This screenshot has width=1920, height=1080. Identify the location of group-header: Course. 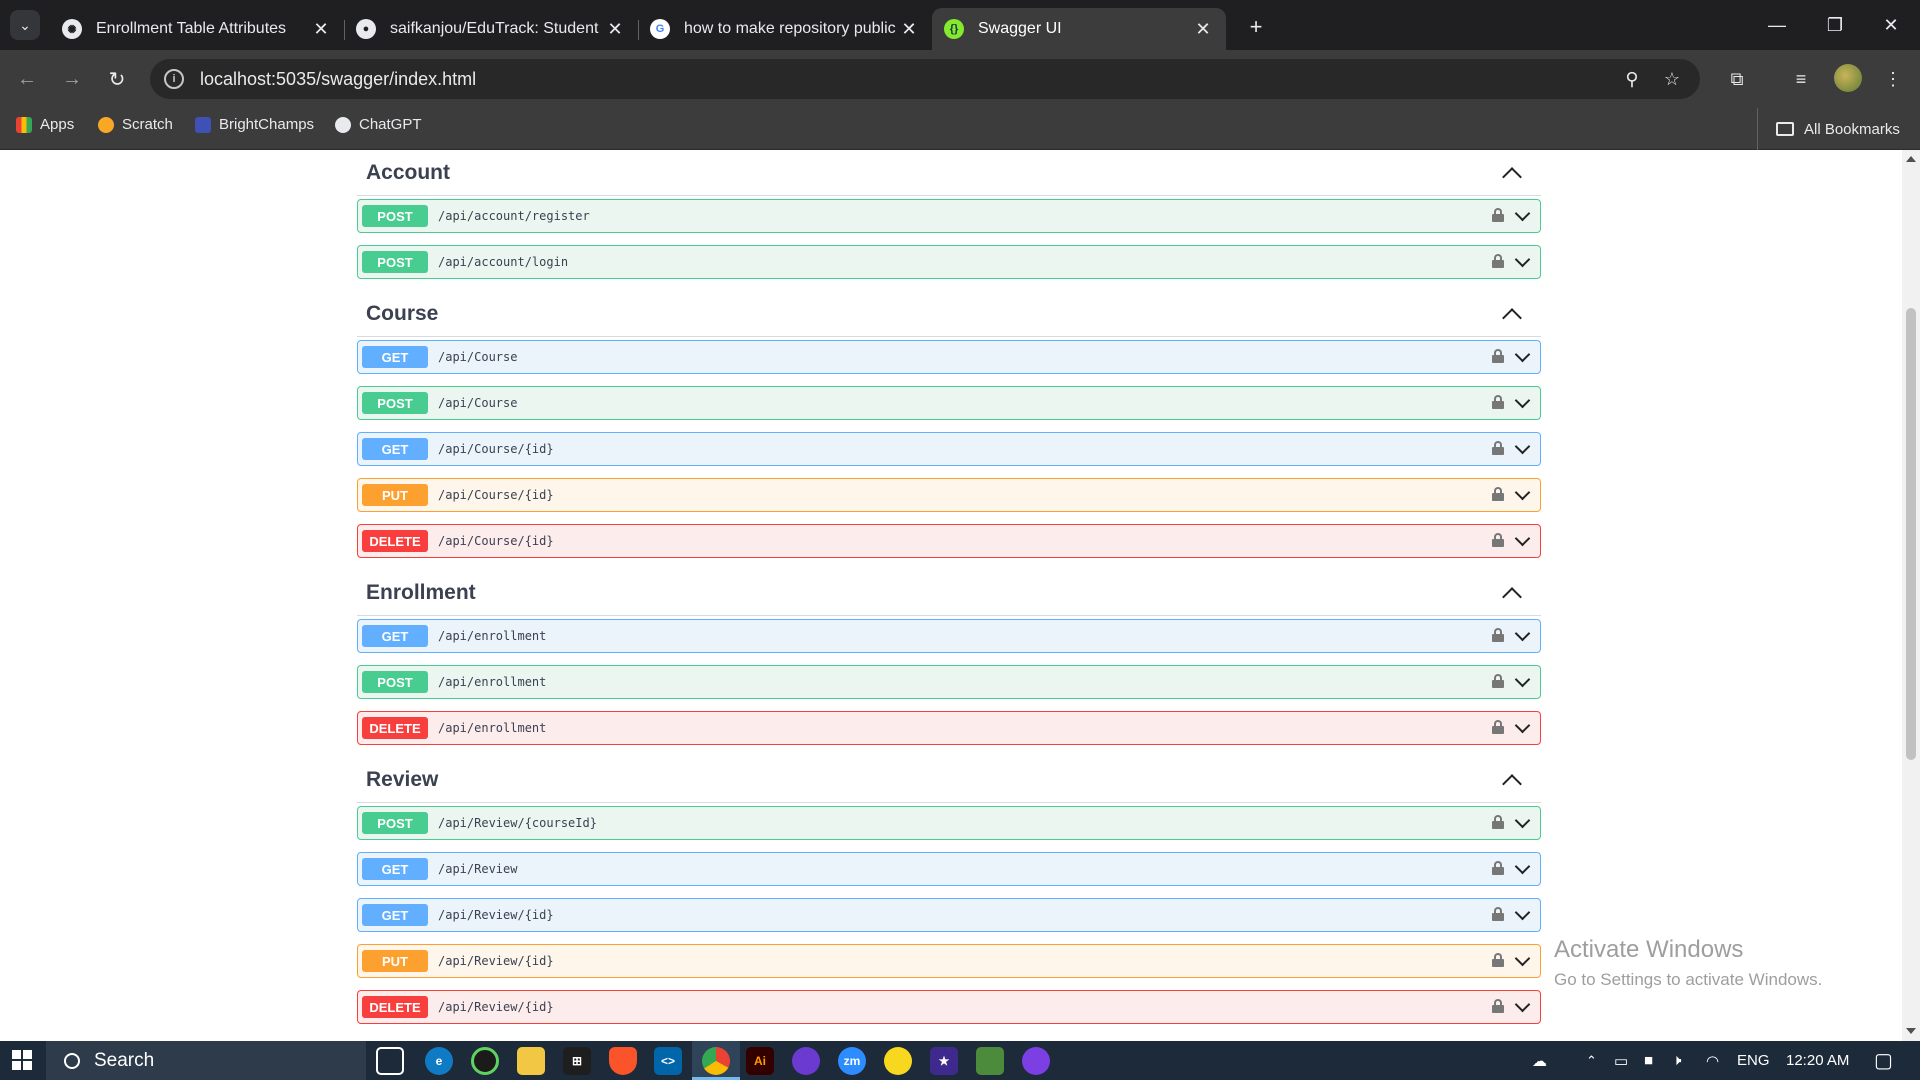
(949, 314).